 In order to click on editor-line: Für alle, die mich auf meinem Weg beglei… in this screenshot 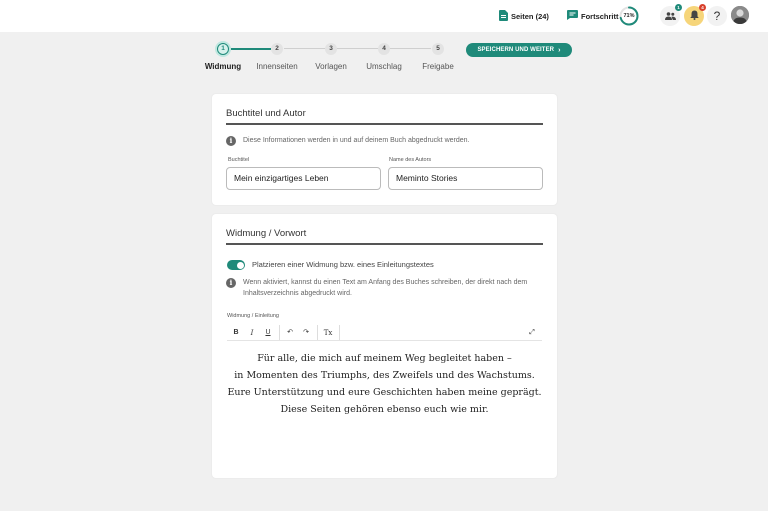, I will do `click(384, 358)`.